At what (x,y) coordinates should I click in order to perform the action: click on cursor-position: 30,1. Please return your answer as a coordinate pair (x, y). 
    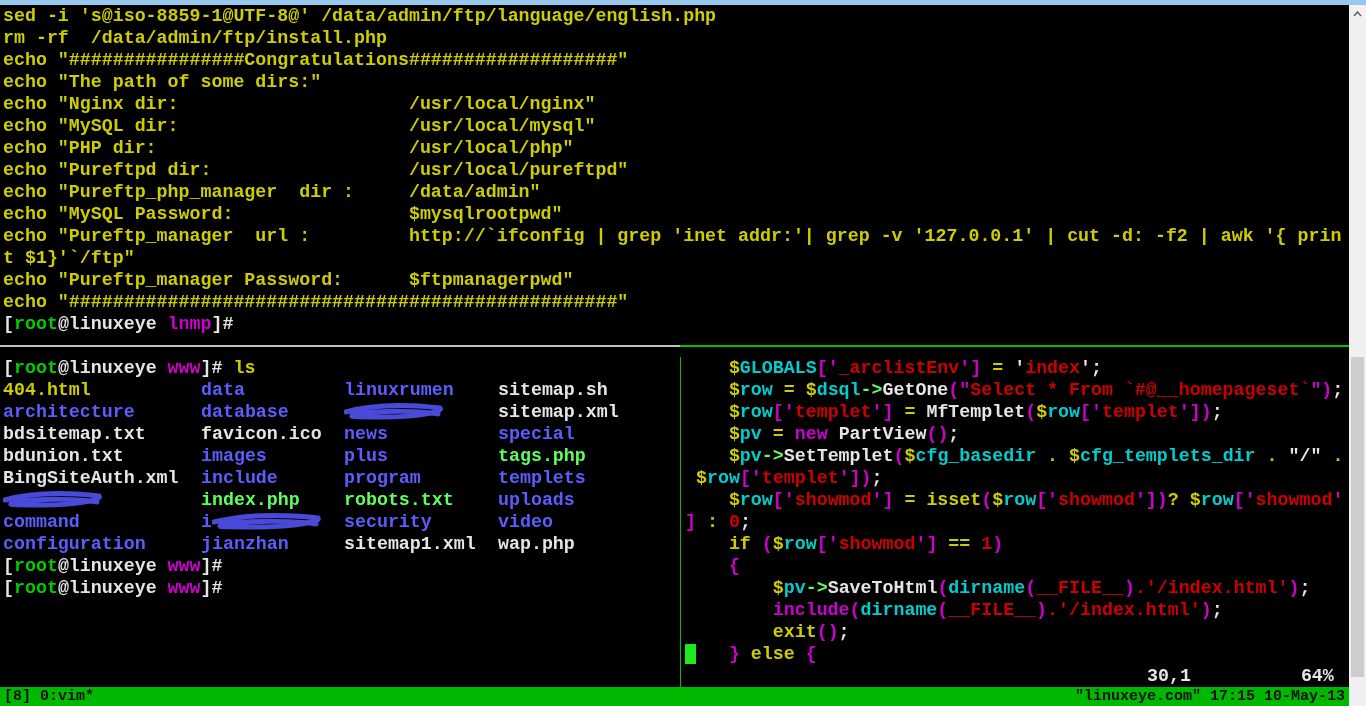
    Looking at the image, I should click on (1169, 676).